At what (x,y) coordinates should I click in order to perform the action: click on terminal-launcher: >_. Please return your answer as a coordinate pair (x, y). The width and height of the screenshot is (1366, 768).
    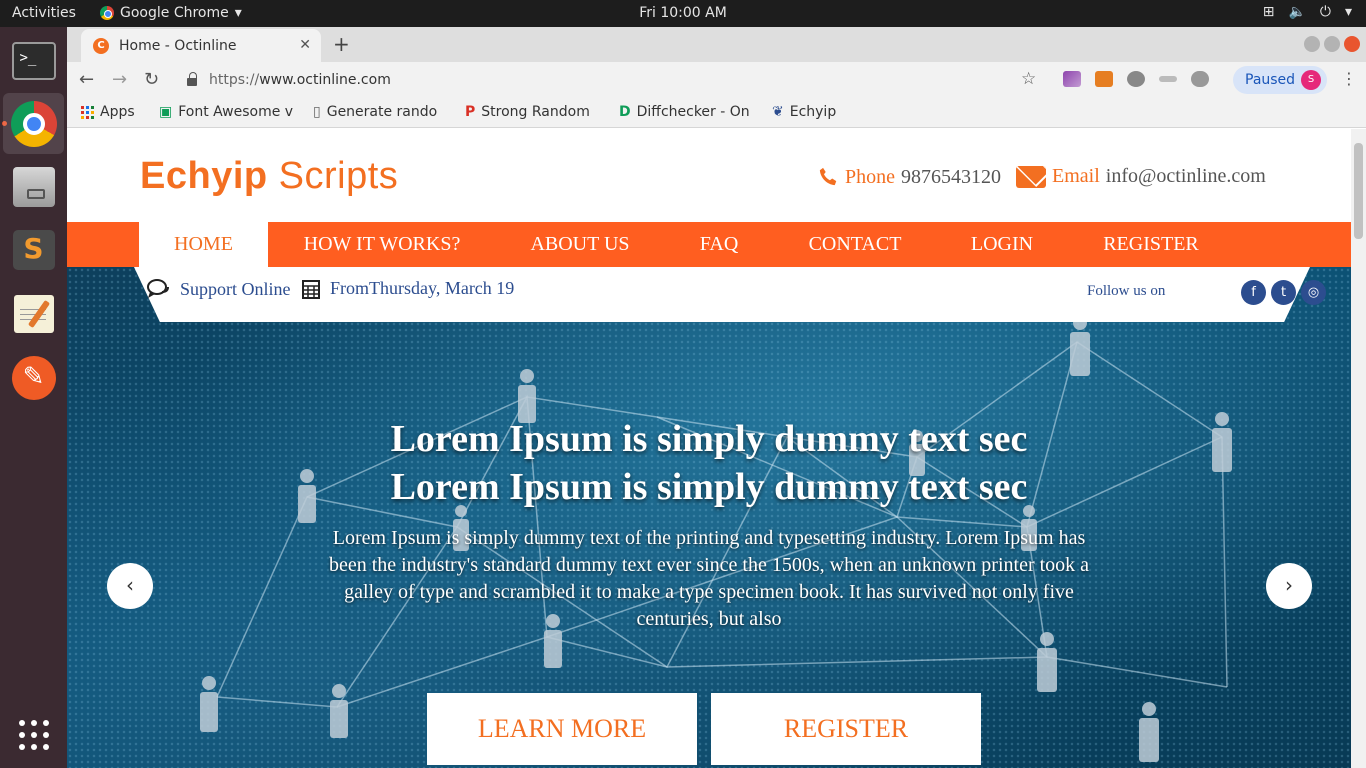
    Looking at the image, I should click on (33, 60).